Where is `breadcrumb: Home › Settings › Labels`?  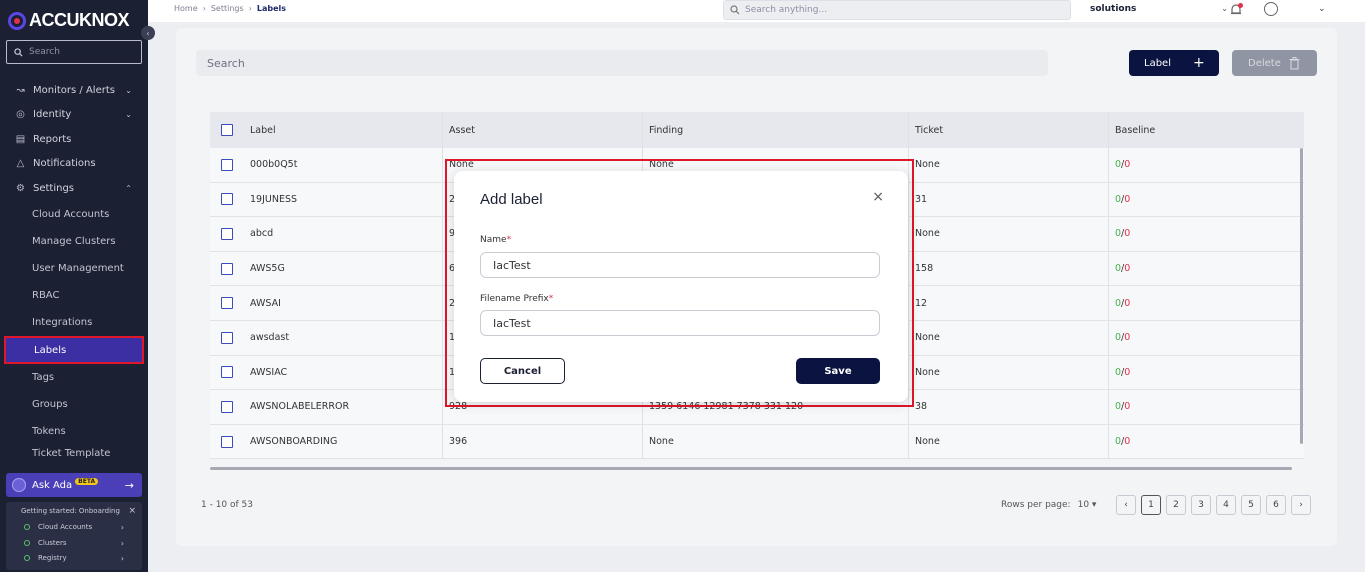
breadcrumb: Home › Settings › Labels is located at coordinates (230, 8).